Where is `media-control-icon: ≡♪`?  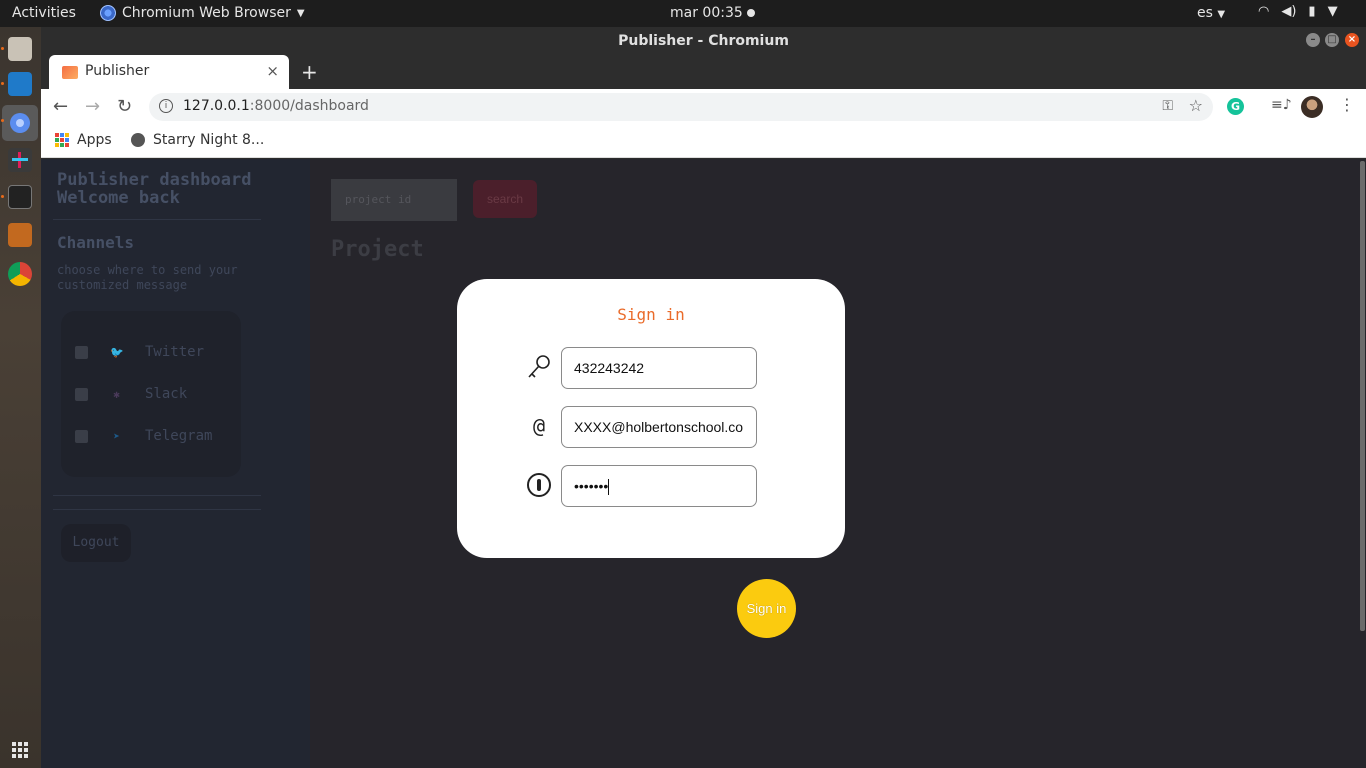
media-control-icon: ≡♪ is located at coordinates (1281, 105).